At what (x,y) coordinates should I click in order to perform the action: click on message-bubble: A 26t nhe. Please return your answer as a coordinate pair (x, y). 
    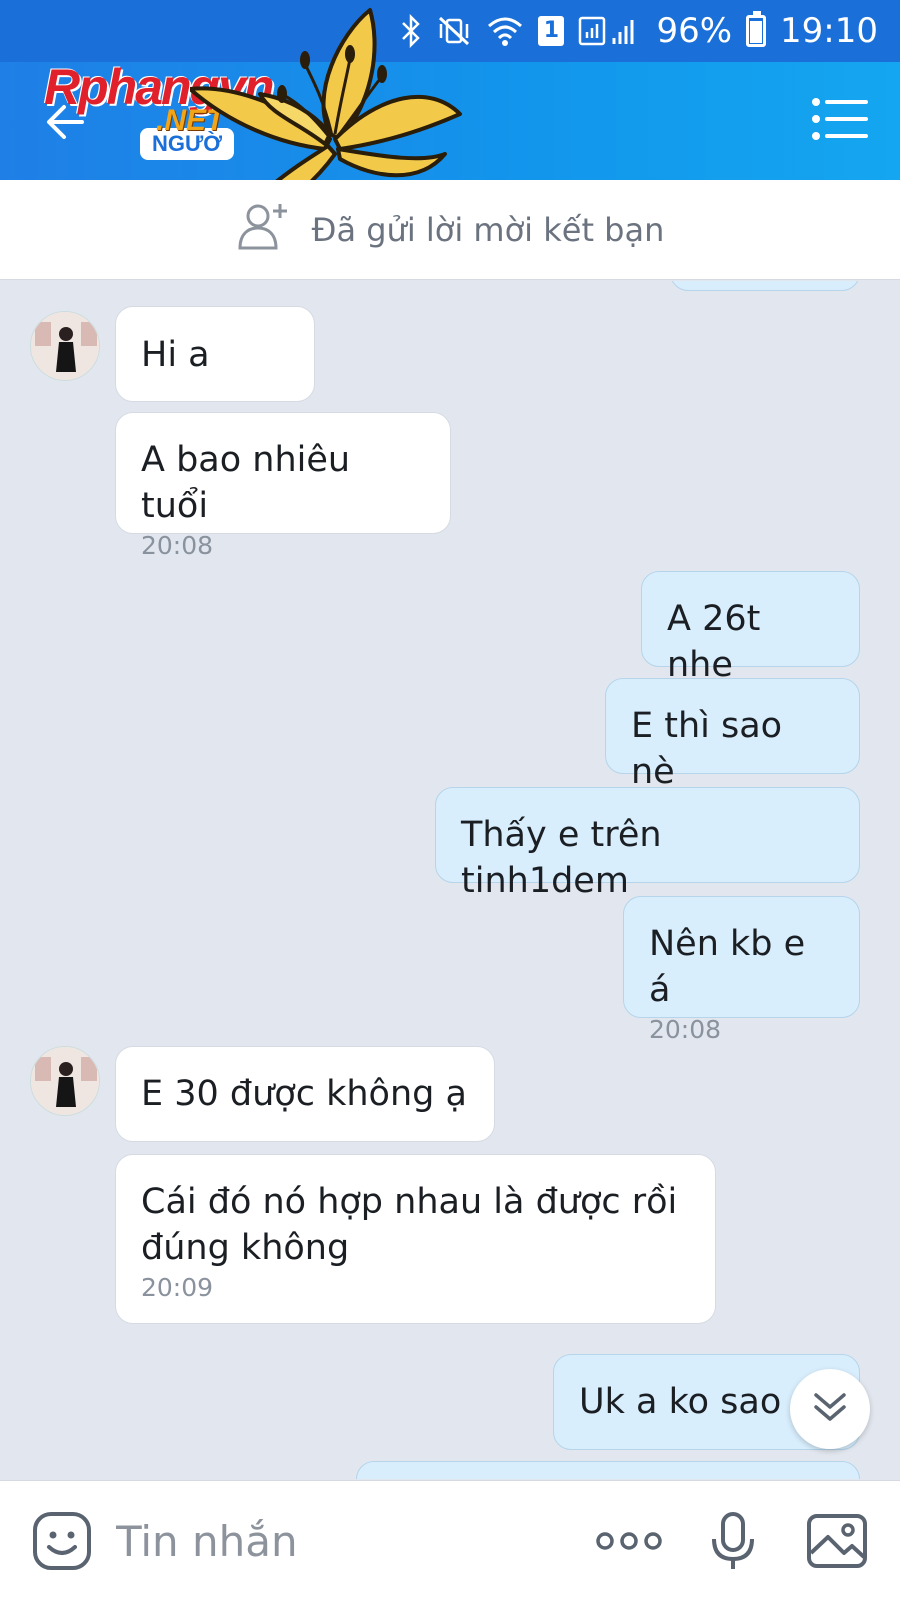
    Looking at the image, I should click on (750, 628).